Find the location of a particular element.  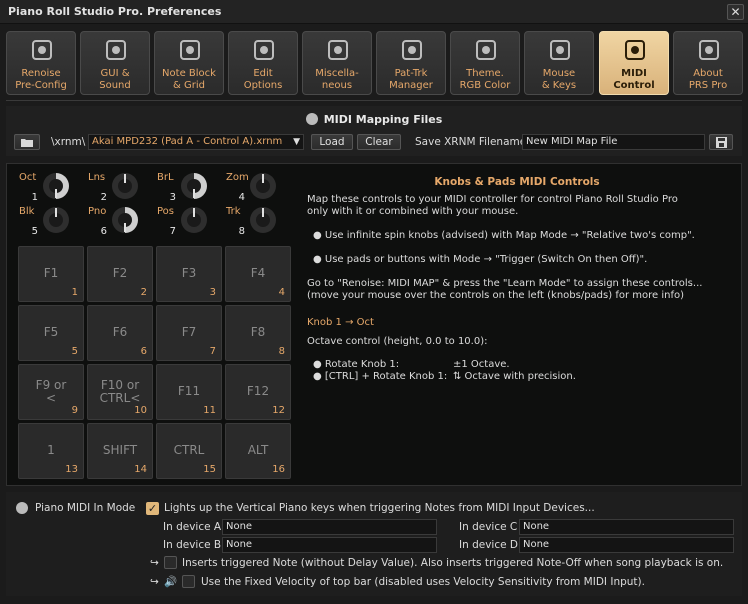

tools-icon is located at coordinates (338, 50).